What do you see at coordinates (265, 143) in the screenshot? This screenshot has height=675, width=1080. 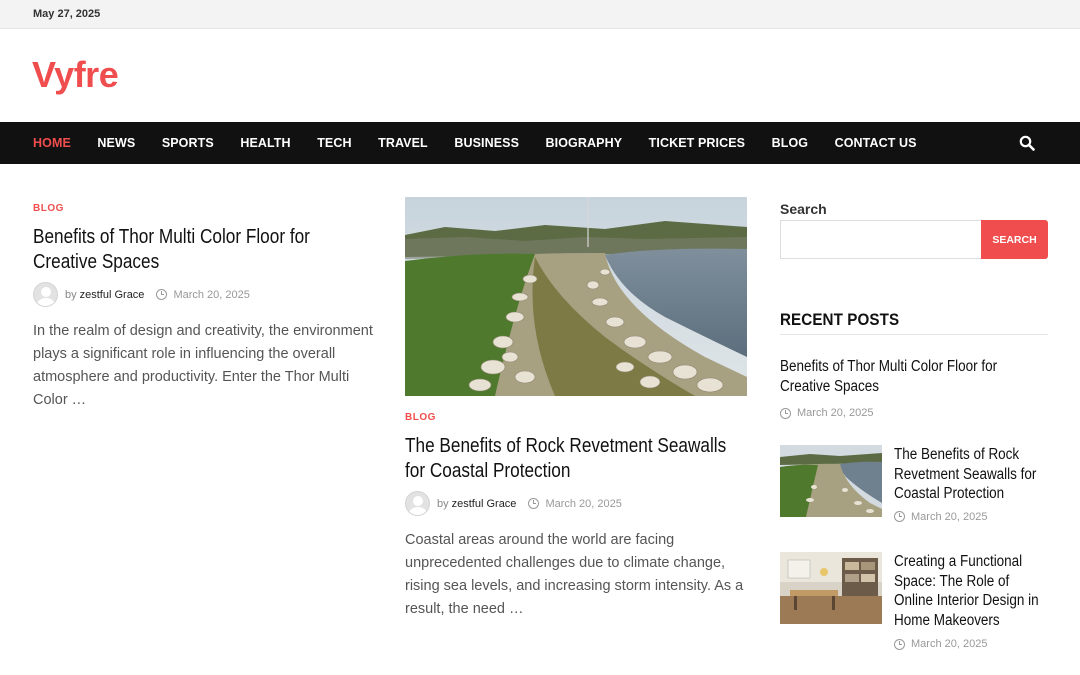 I see `nav-item-health: HEALTH` at bounding box center [265, 143].